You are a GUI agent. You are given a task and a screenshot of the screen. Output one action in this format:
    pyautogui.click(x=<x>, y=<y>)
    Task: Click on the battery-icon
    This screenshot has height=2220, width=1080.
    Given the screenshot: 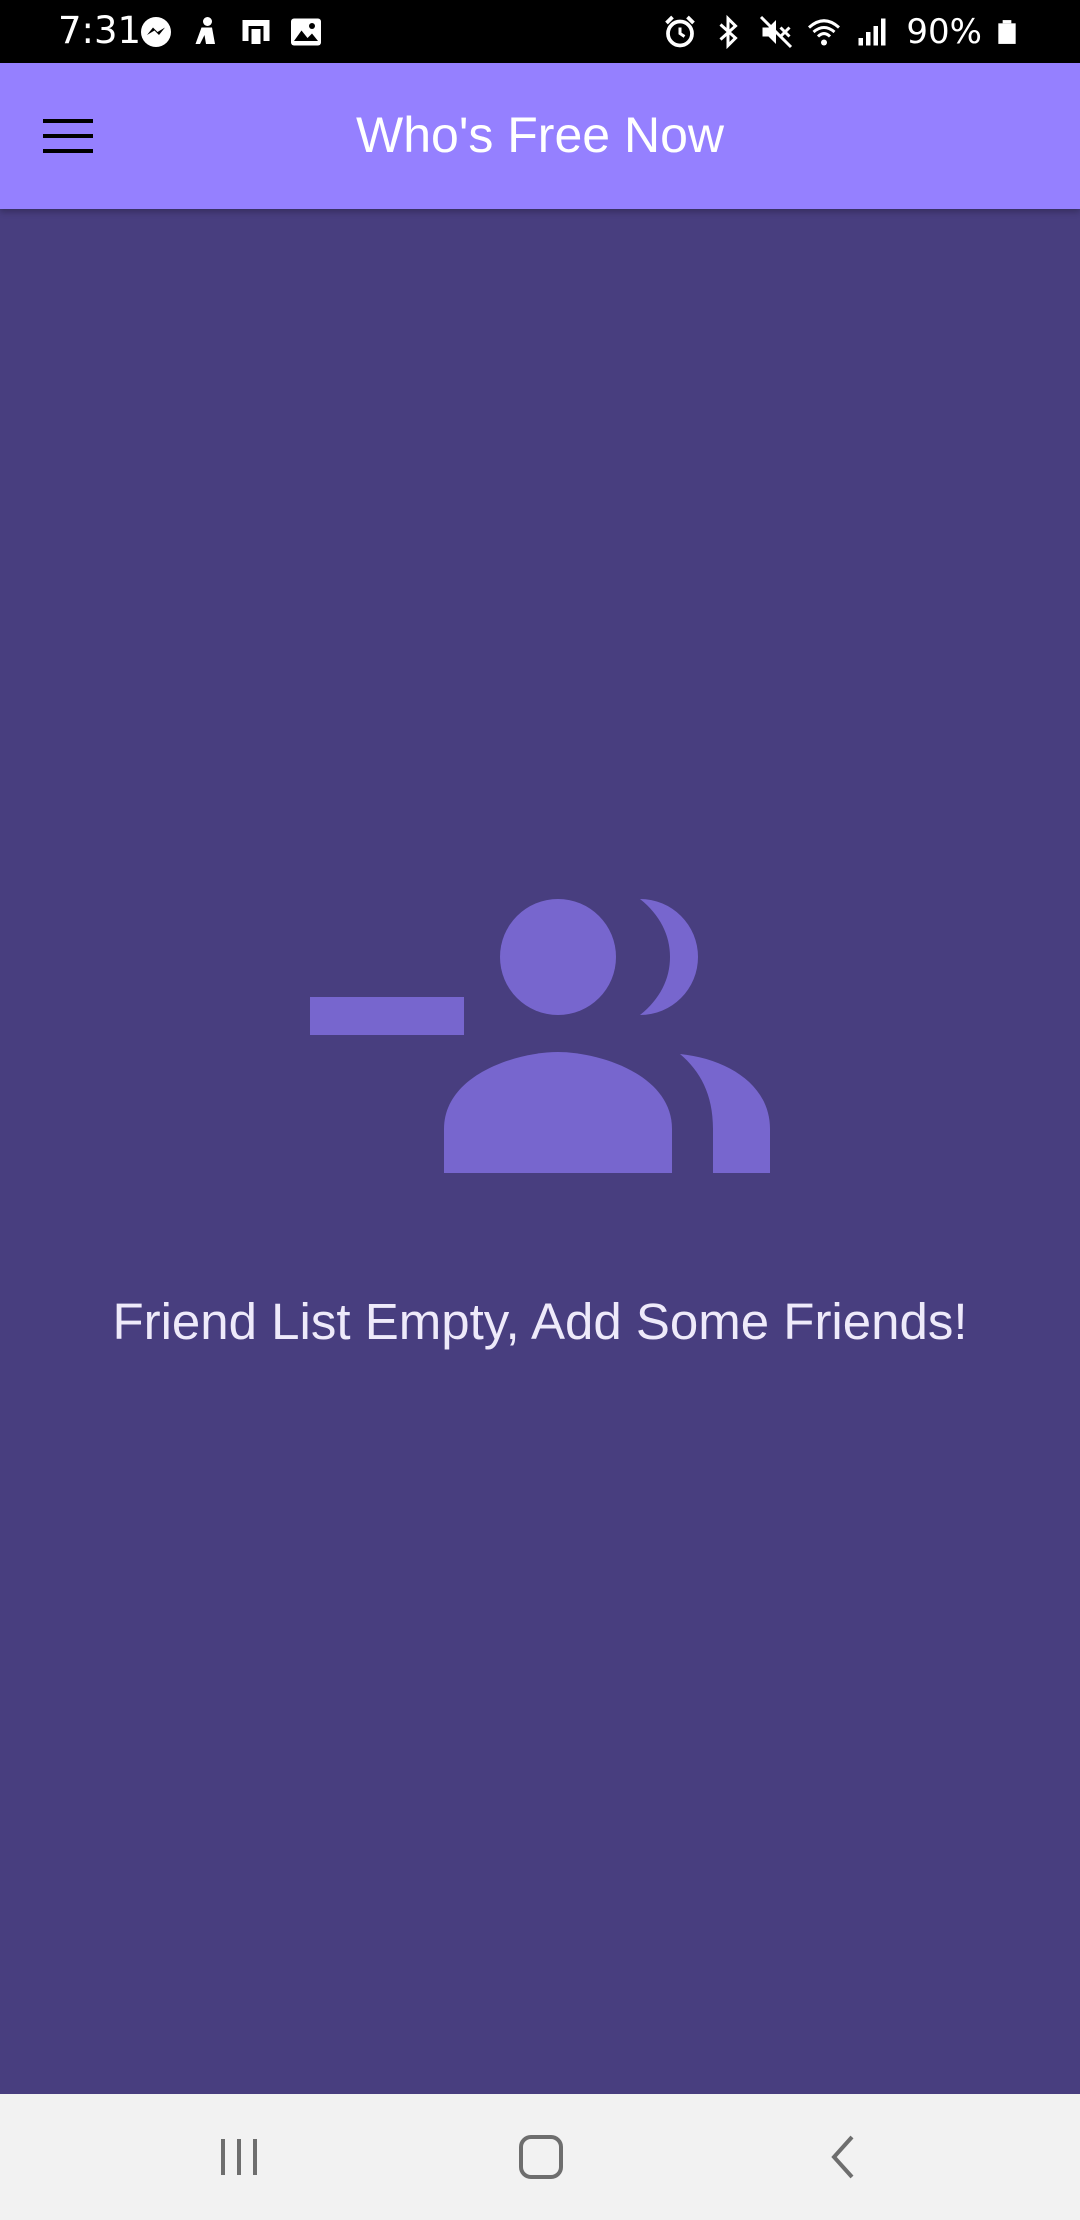 What is the action you would take?
    pyautogui.click(x=1007, y=32)
    